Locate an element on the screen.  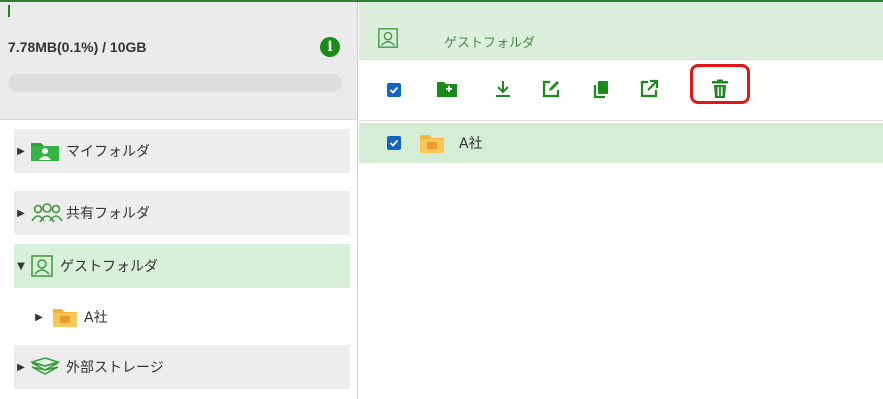
tree-item-my-folder: ▶ マイフォルダ is located at coordinates (182, 151).